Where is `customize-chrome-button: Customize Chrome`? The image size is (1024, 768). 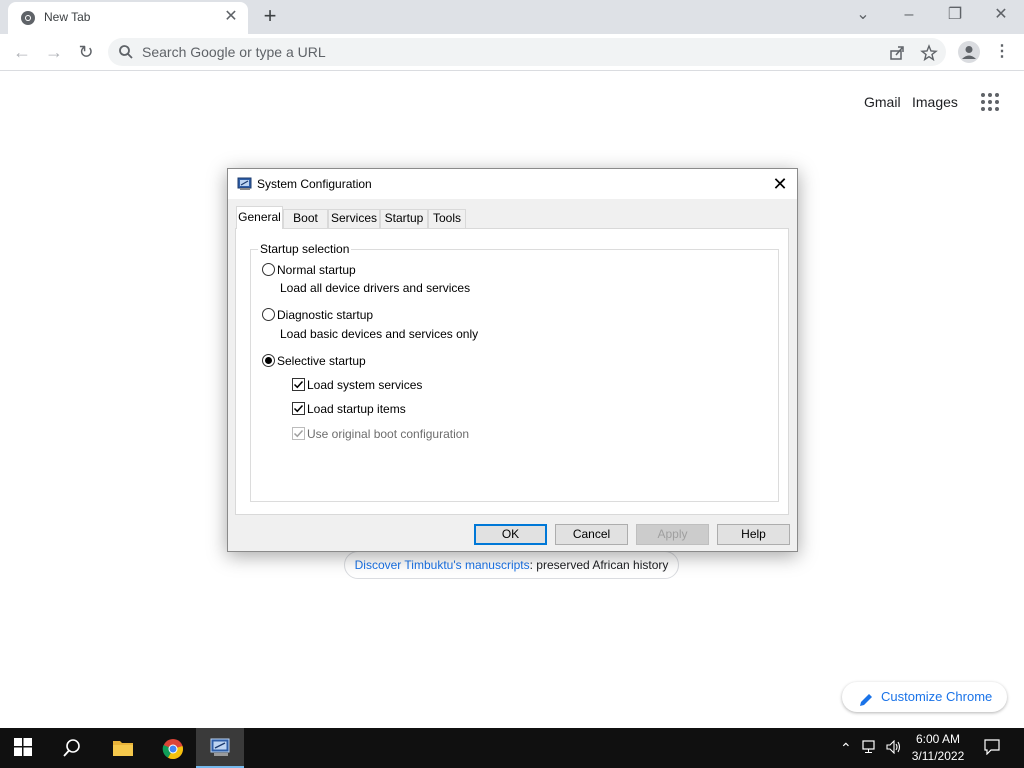 customize-chrome-button: Customize Chrome is located at coordinates (924, 697).